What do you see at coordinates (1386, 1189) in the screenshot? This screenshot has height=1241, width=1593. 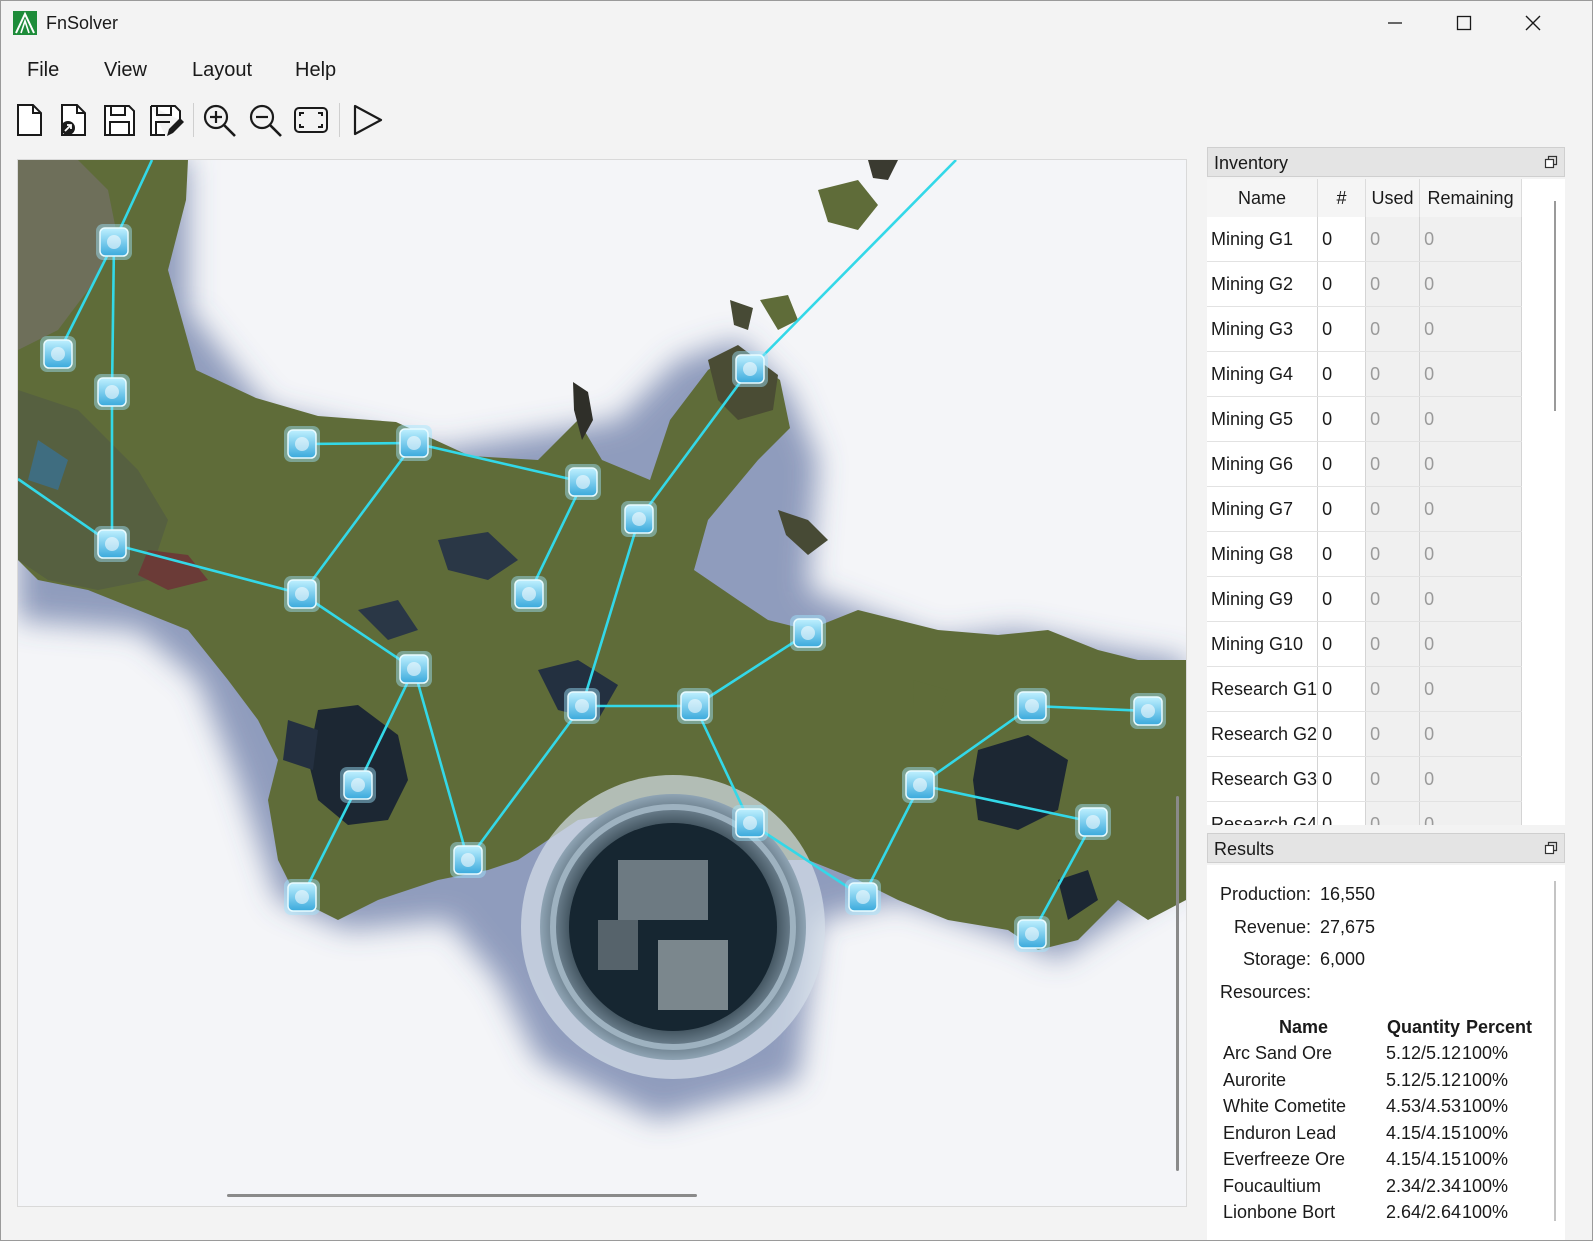 I see `resource-row: Foucaultium 2.34/2.34 100%` at bounding box center [1386, 1189].